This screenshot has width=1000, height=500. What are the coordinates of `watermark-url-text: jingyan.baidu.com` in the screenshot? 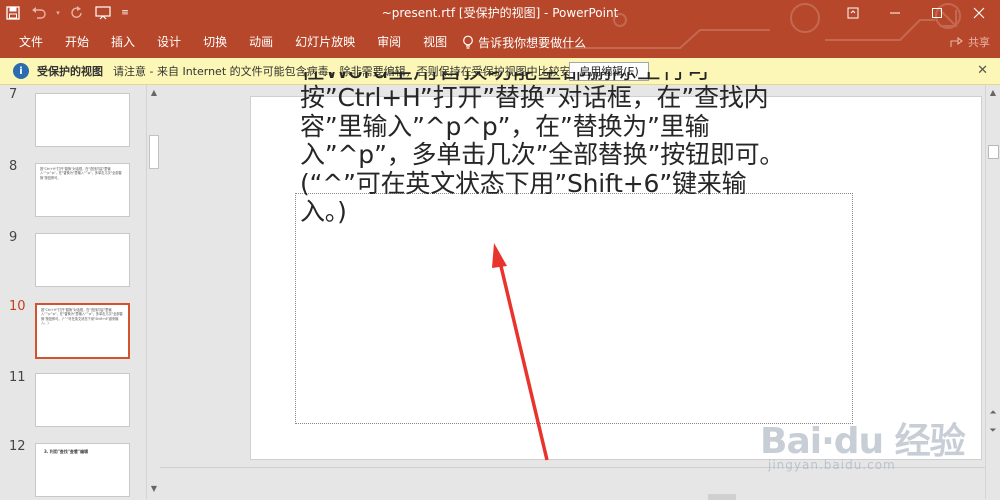 It's located at (832, 465).